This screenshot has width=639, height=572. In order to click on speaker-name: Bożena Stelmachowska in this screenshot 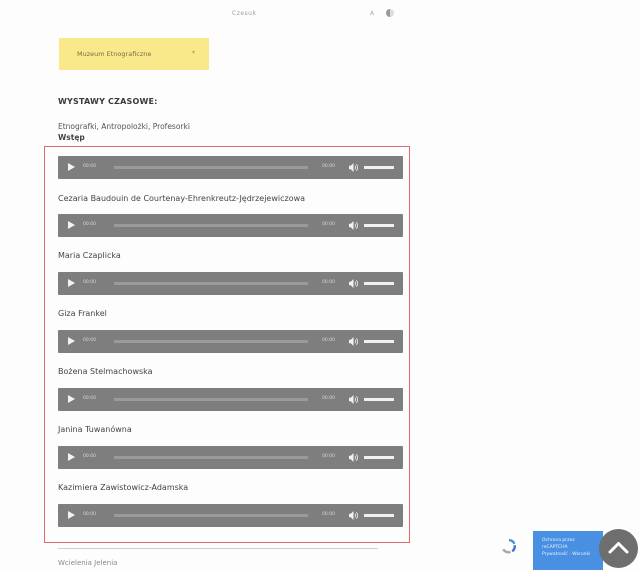, I will do `click(105, 371)`.